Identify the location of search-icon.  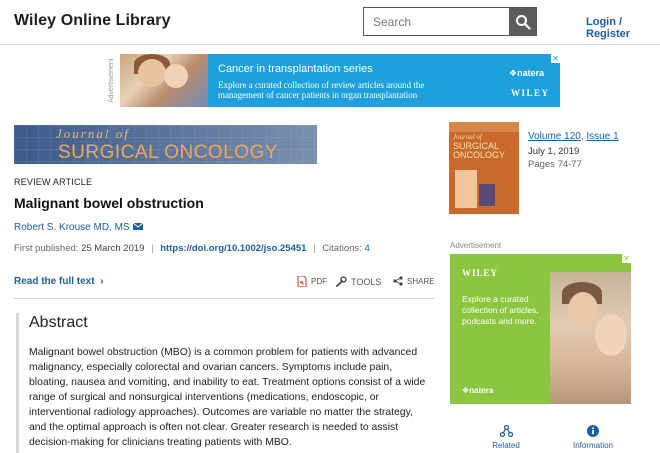
(523, 22).